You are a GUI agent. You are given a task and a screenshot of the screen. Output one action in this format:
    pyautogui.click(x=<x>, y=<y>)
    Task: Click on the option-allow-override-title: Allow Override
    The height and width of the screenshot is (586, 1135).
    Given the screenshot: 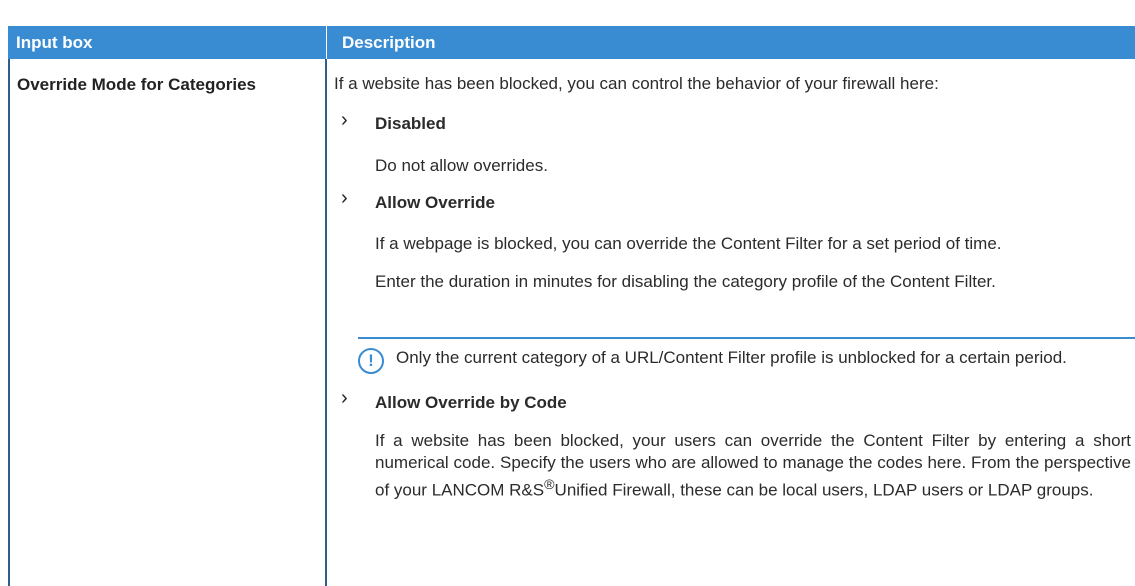 What is the action you would take?
    pyautogui.click(x=435, y=202)
    